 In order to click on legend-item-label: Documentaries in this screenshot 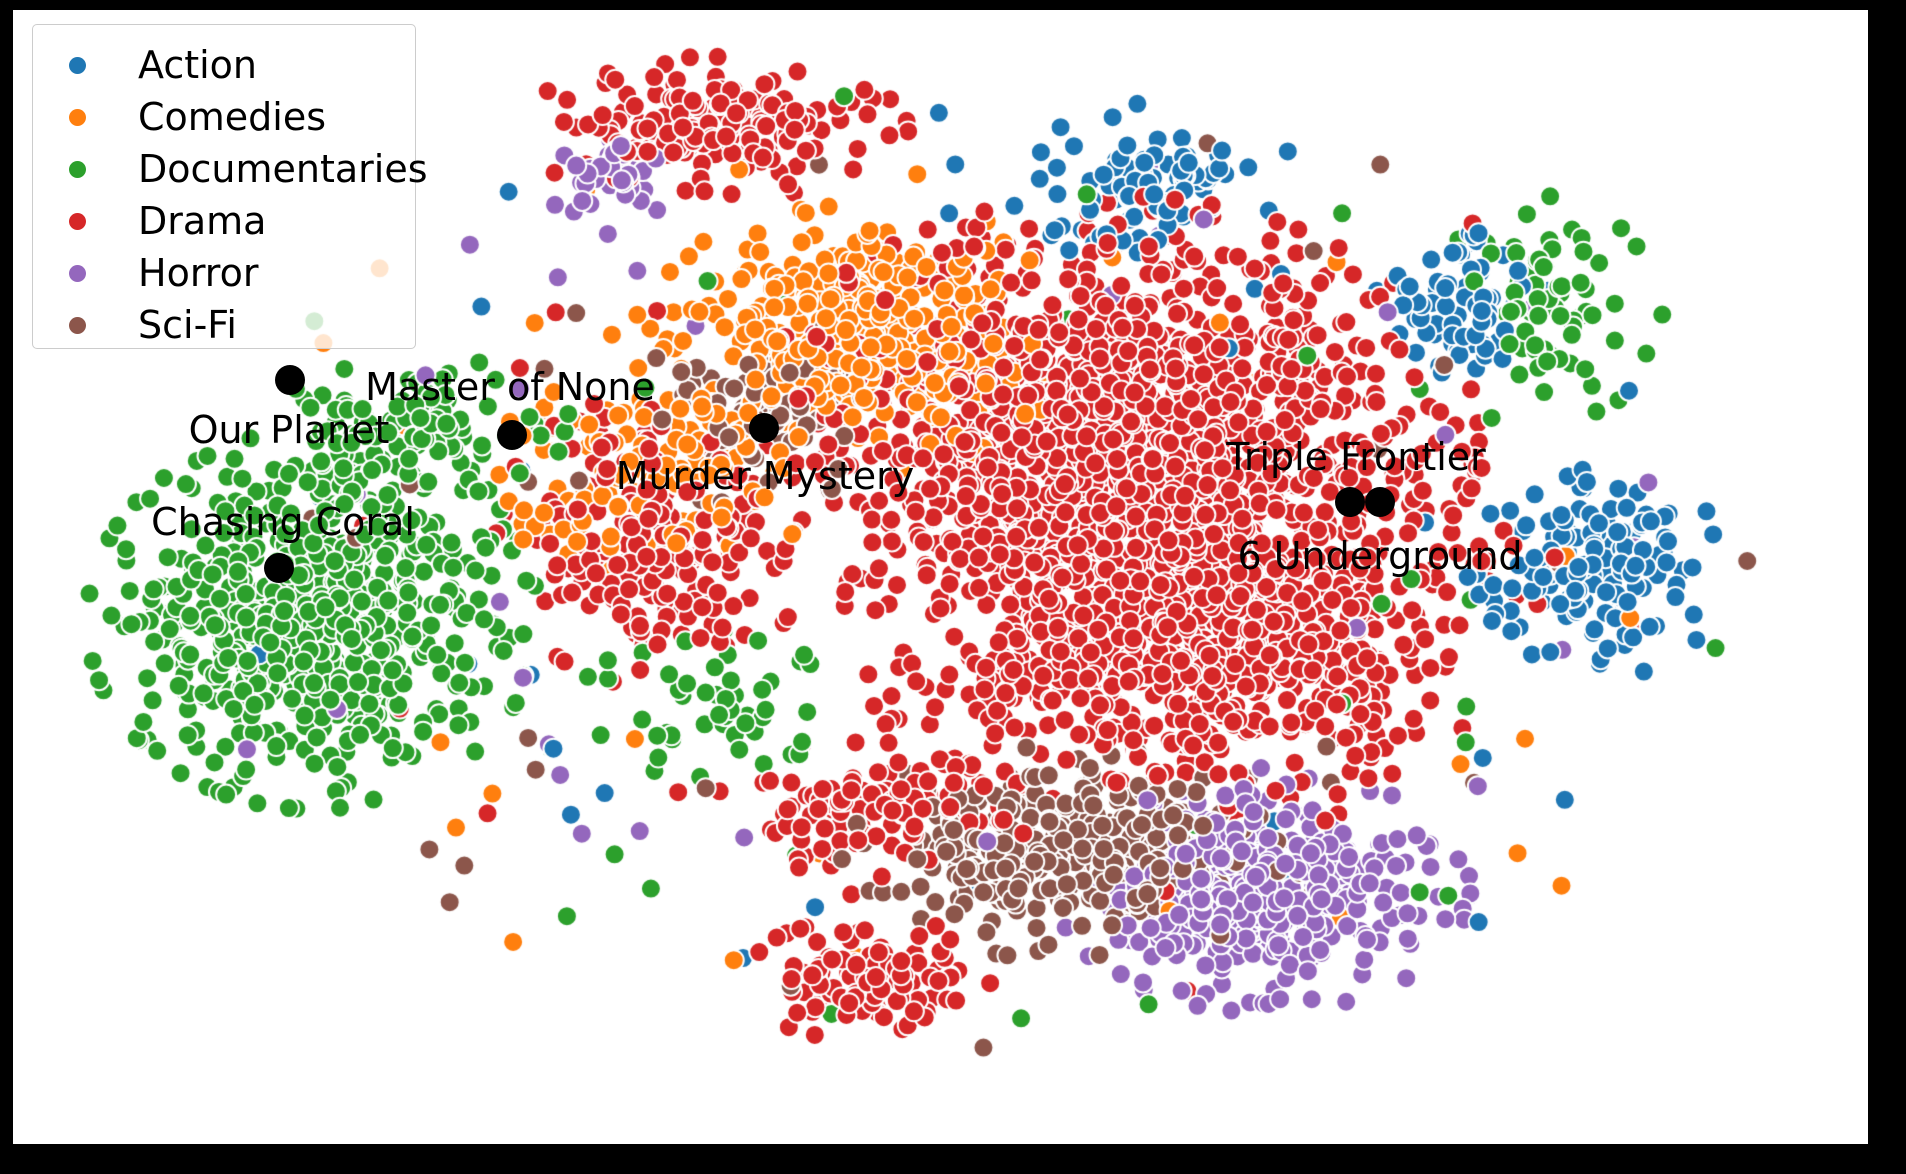, I will do `click(283, 169)`.